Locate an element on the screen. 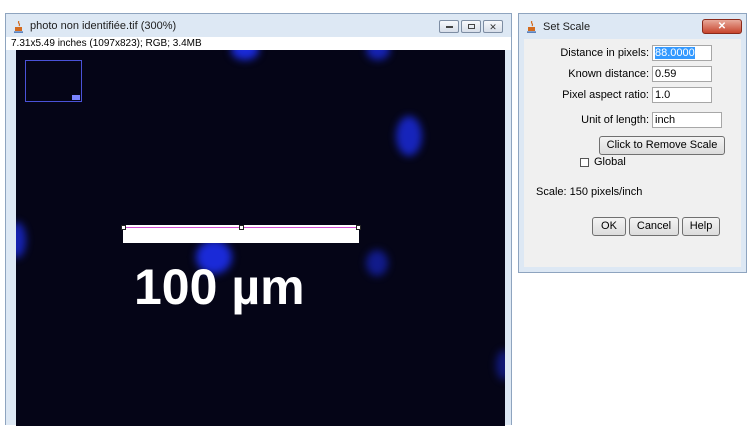 This screenshot has height=426, width=747. selection-handle-end is located at coordinates (358, 227).